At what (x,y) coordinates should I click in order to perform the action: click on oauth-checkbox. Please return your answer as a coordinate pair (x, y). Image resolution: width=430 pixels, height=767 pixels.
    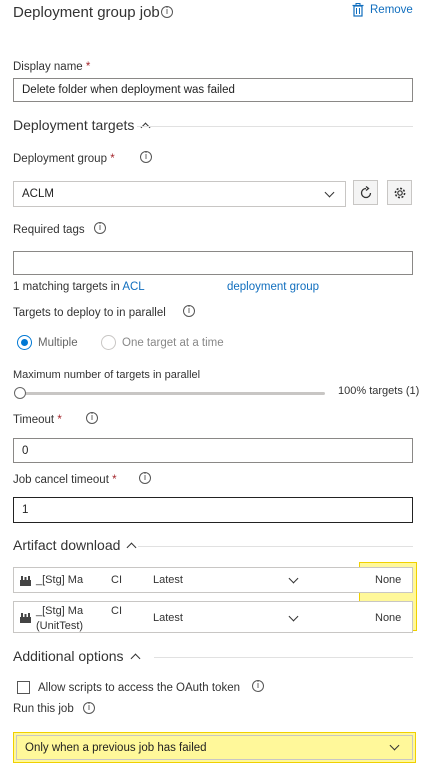
    Looking at the image, I should click on (23, 687).